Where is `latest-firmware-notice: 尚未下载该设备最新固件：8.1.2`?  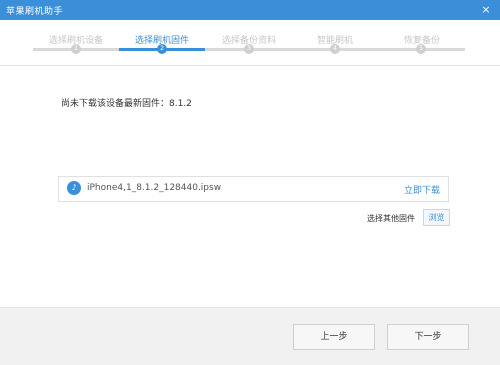 latest-firmware-notice: 尚未下载该设备最新固件：8.1.2 is located at coordinates (126, 104).